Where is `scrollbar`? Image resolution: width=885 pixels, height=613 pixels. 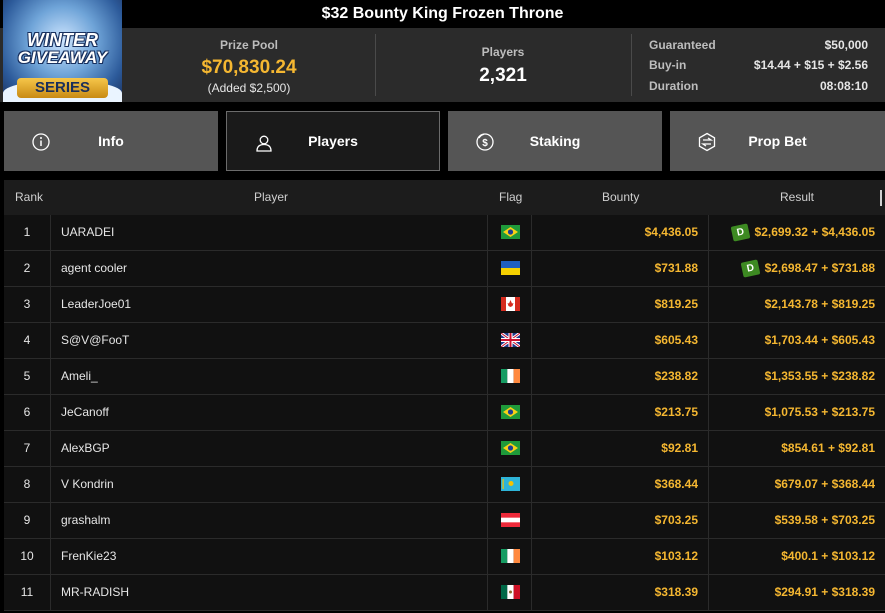 scrollbar is located at coordinates (881, 198).